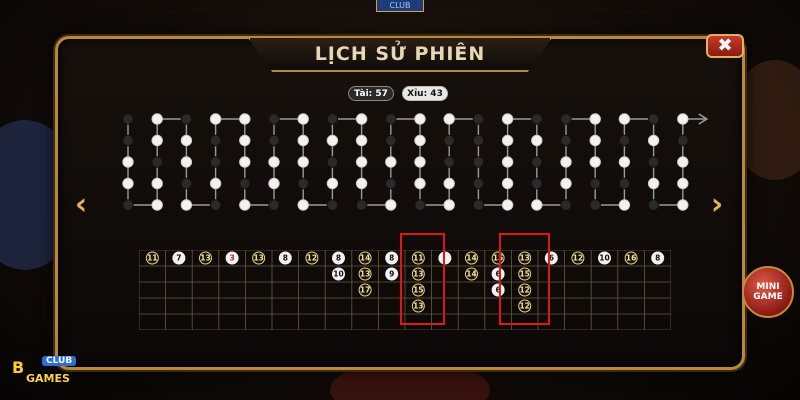 The height and width of the screenshot is (400, 800). What do you see at coordinates (178, 258) in the screenshot?
I see `dice-sum-value: 7` at bounding box center [178, 258].